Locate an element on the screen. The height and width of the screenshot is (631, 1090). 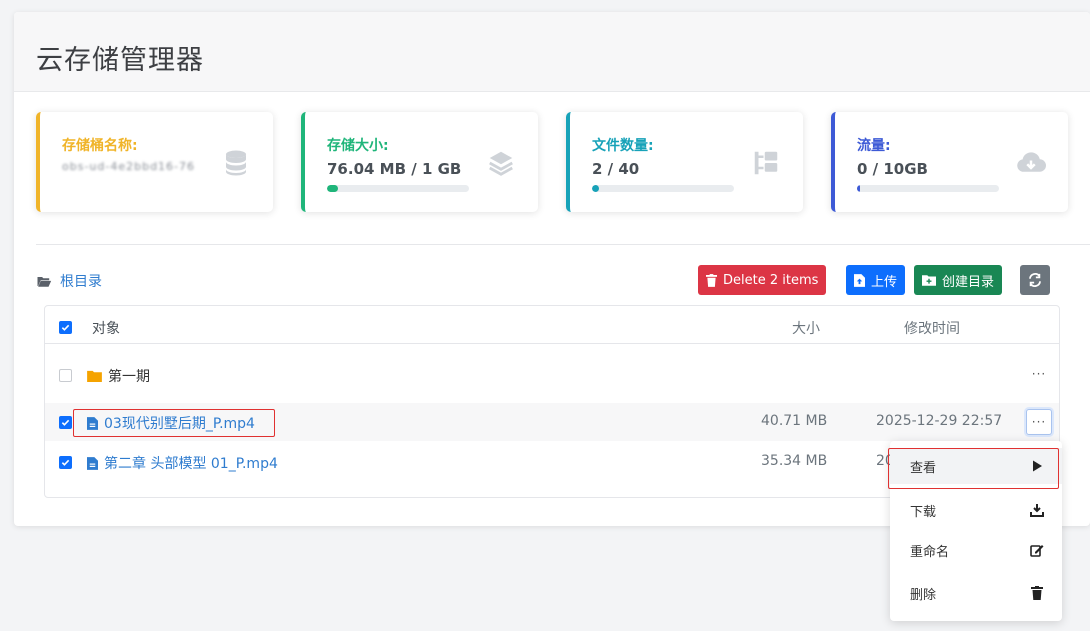
file-count-progress is located at coordinates (663, 188).